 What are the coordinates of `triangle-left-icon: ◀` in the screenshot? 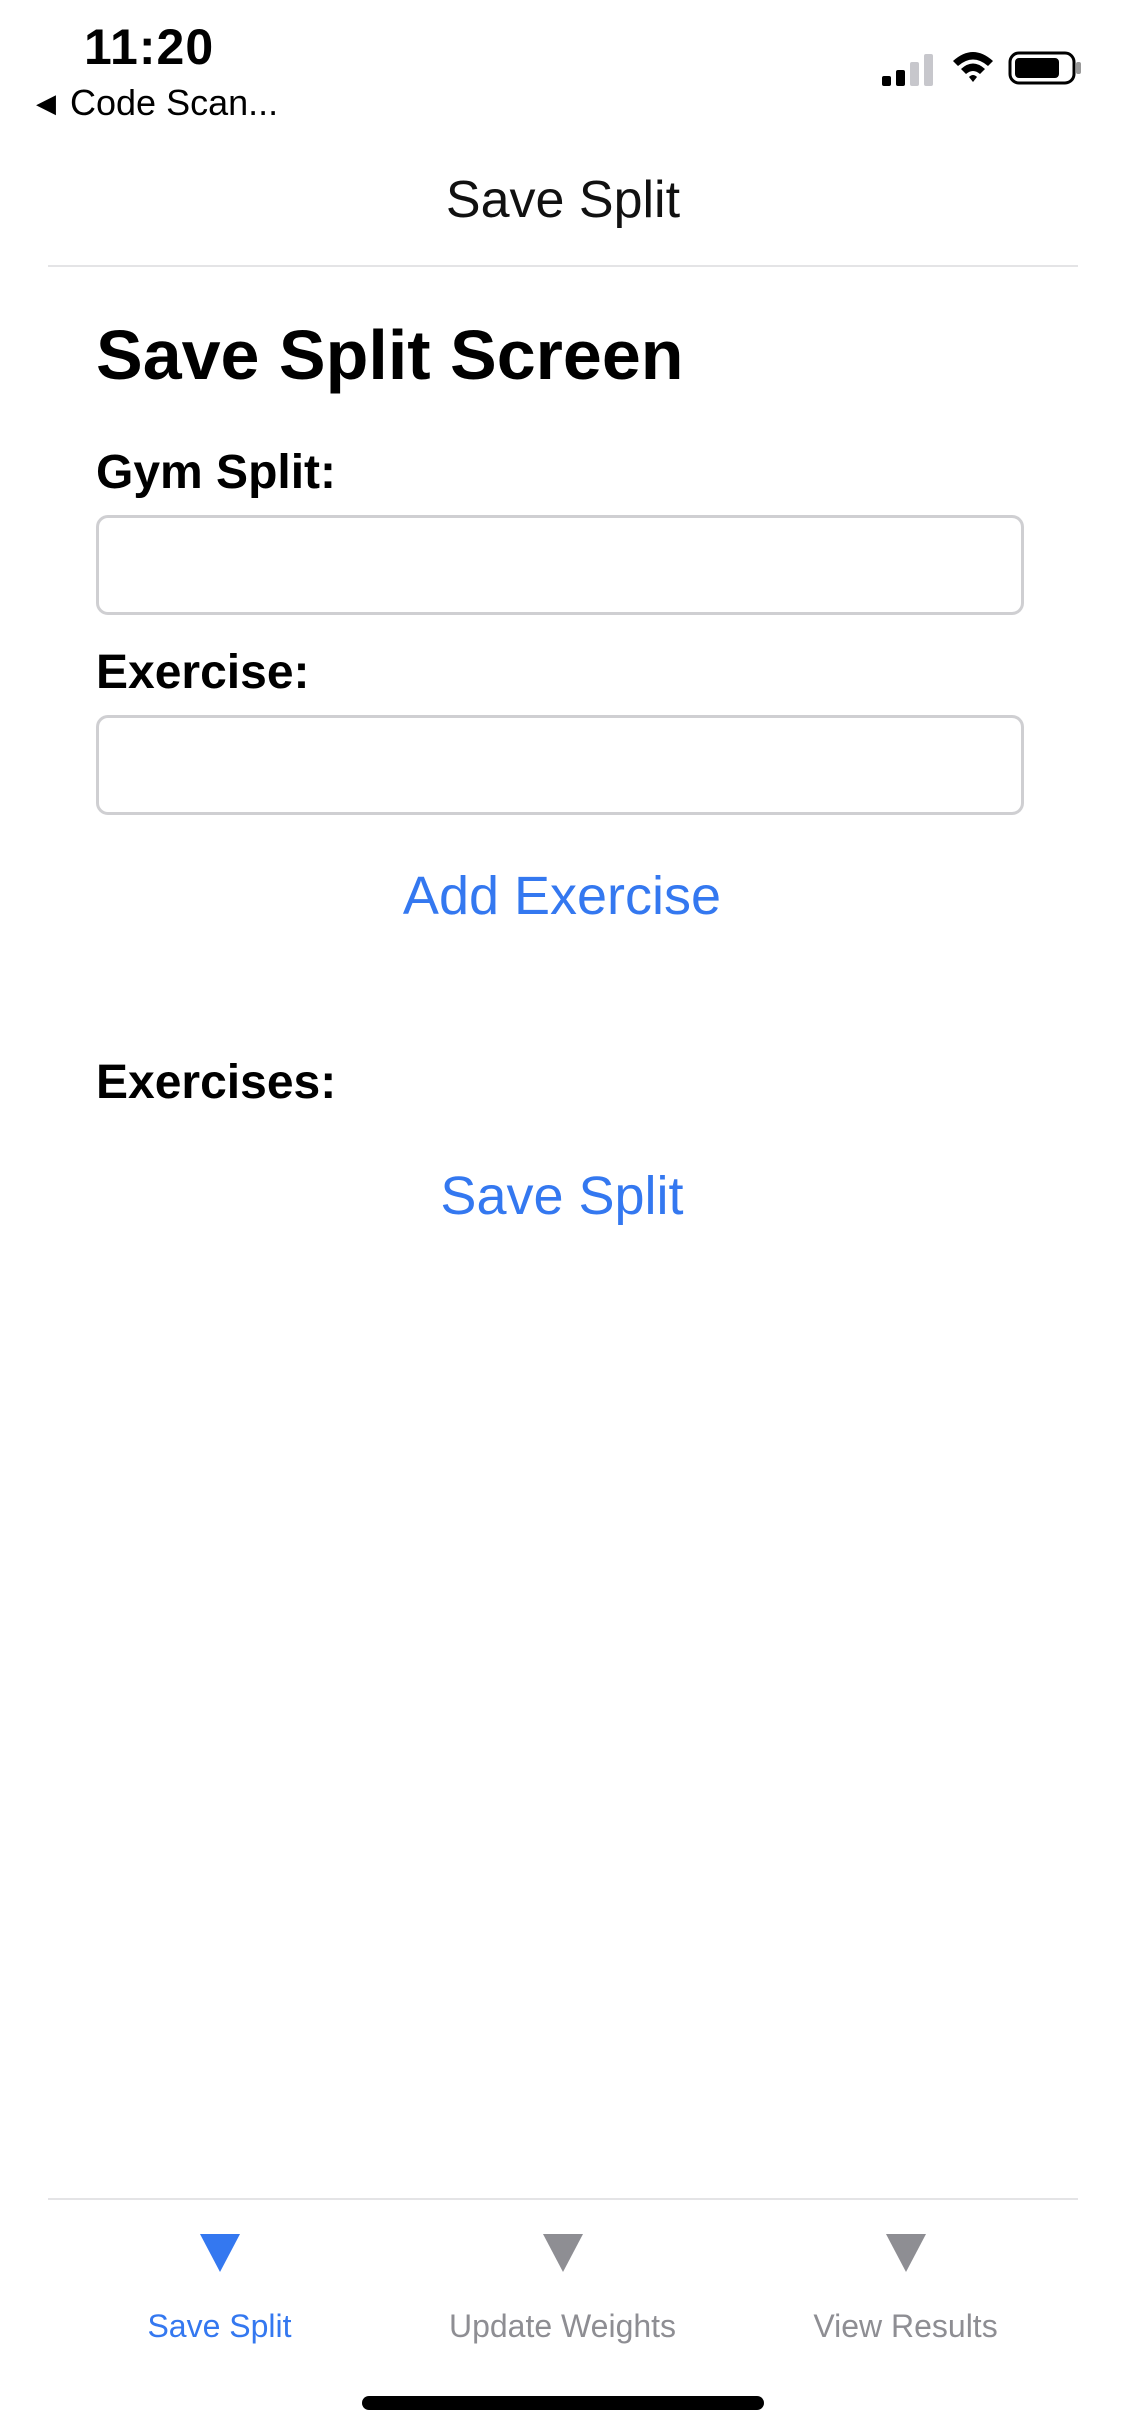 It's located at (46, 102).